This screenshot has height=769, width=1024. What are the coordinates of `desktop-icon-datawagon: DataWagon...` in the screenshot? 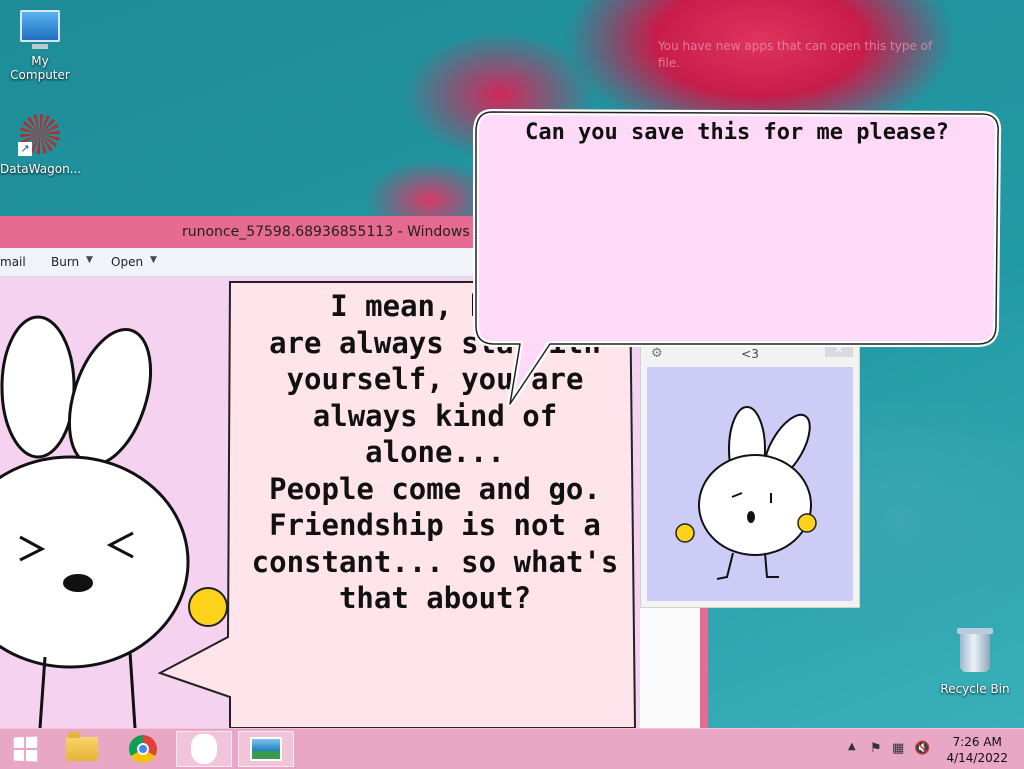 It's located at (41, 145).